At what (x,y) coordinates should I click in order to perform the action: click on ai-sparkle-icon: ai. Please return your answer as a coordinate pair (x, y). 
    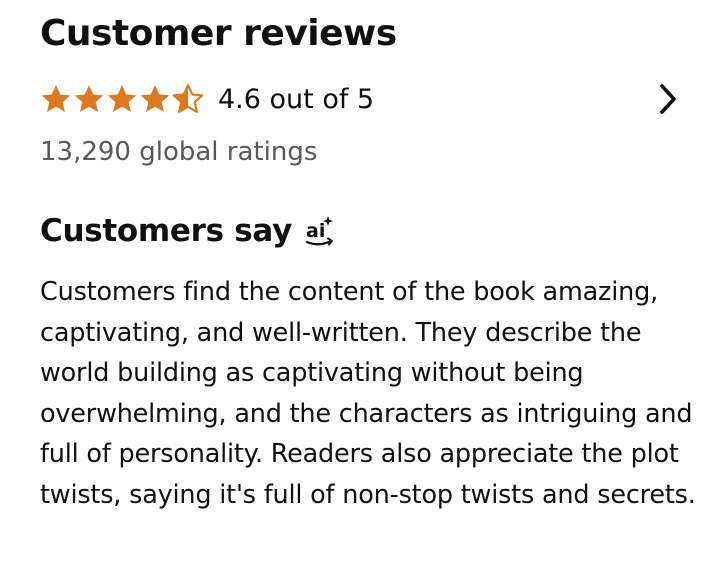
    Looking at the image, I should click on (319, 231).